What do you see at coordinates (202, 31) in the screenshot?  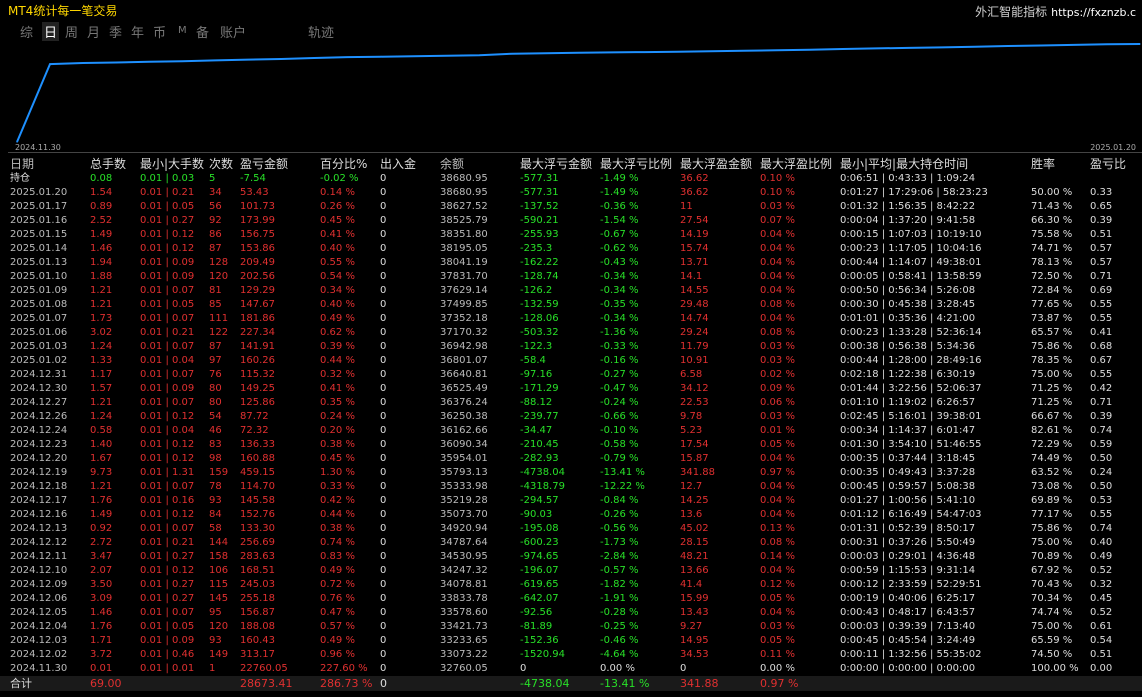 I see `tab-8: 备` at bounding box center [202, 31].